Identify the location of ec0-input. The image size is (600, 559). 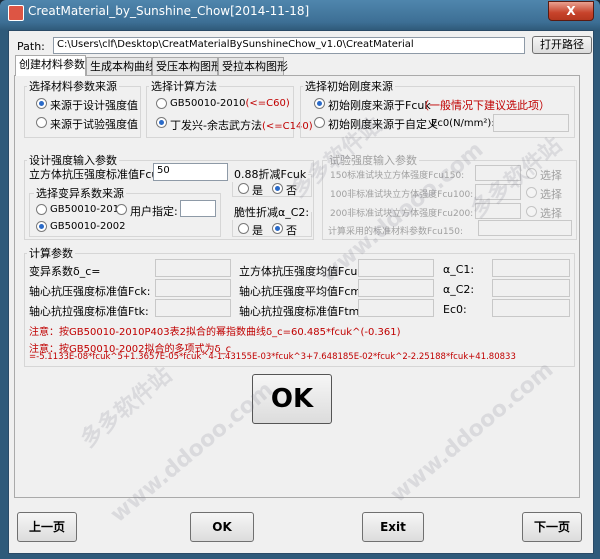
(531, 123).